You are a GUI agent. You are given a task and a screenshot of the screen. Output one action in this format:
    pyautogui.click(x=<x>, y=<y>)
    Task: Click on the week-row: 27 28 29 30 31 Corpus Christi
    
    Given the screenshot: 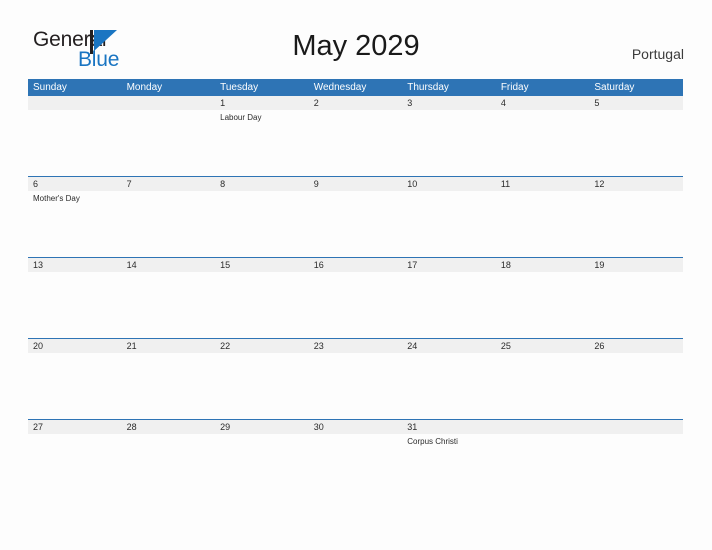 What is the action you would take?
    pyautogui.click(x=355, y=459)
    